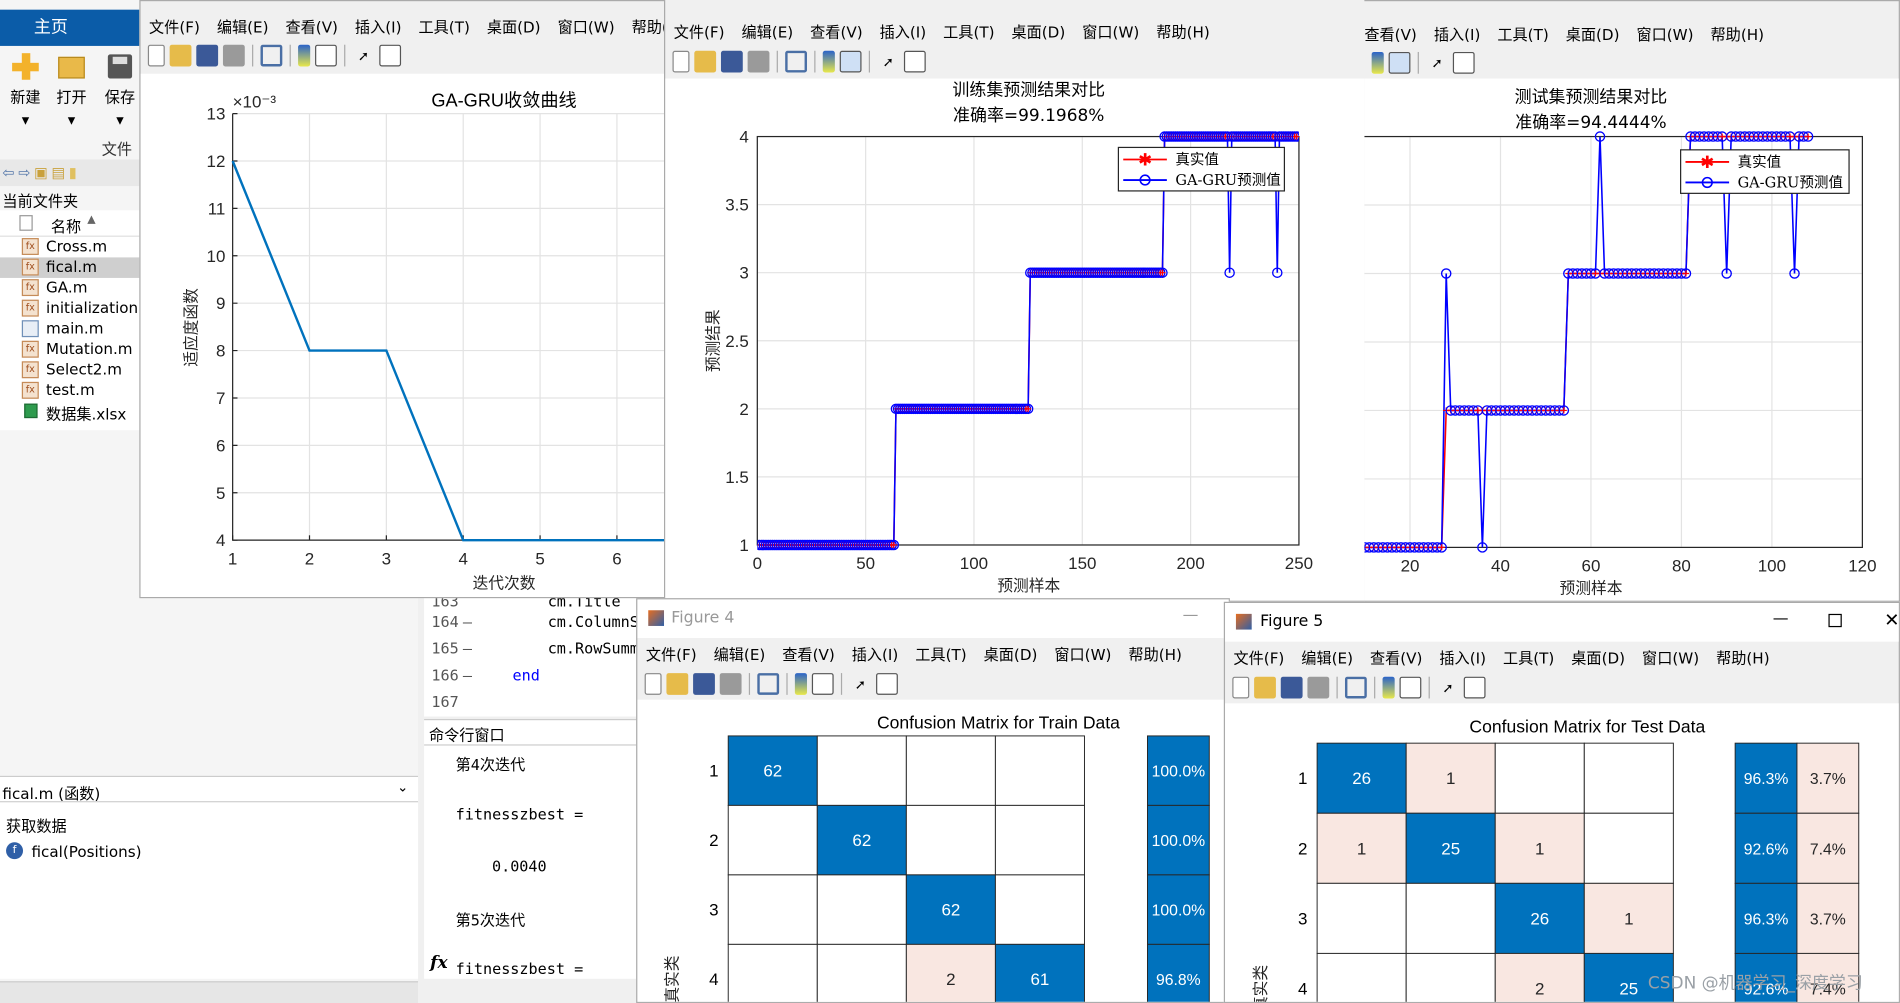  What do you see at coordinates (119, 91) in the screenshot?
I see `save-button: 保存 ▼` at bounding box center [119, 91].